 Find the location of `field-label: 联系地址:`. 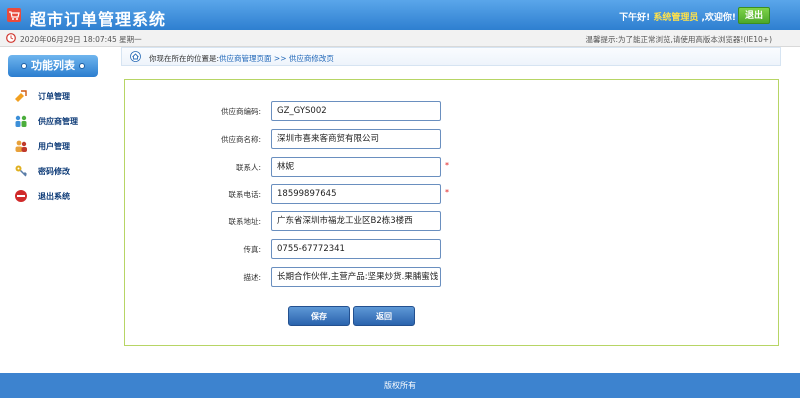

field-label: 联系地址: is located at coordinates (244, 221).